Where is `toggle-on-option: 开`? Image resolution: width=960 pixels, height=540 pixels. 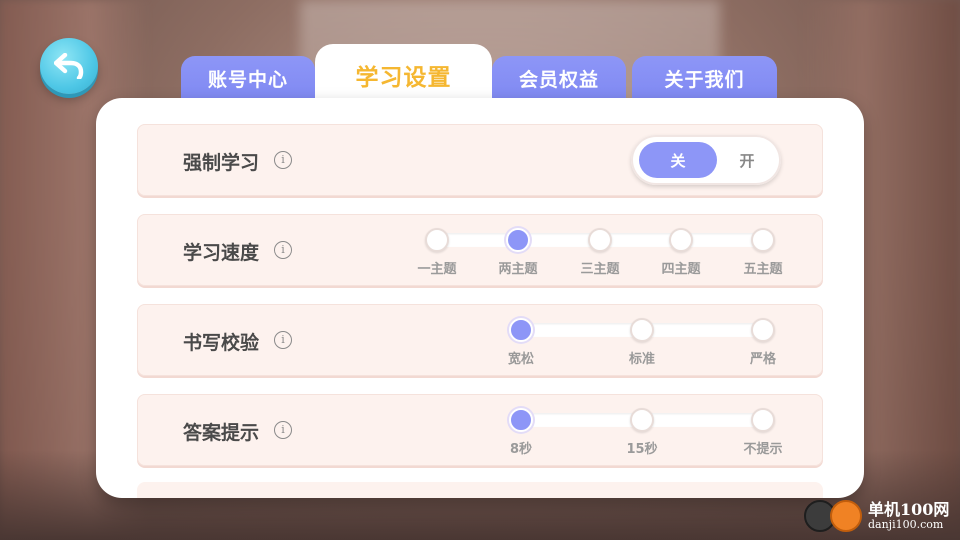
toggle-on-option: 开 is located at coordinates (747, 160).